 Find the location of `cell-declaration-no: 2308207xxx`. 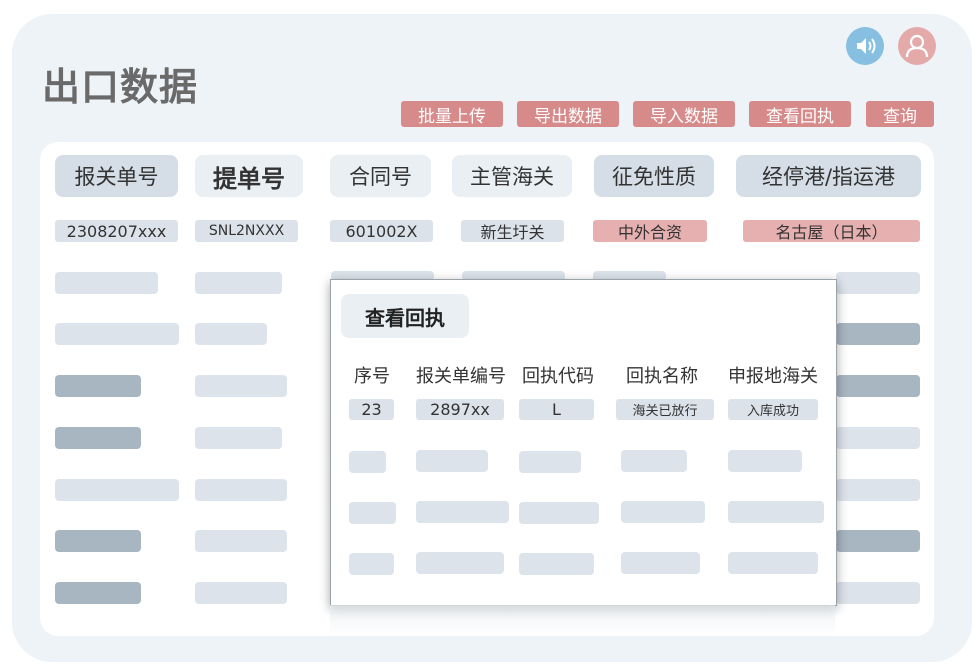

cell-declaration-no: 2308207xxx is located at coordinates (116, 231).